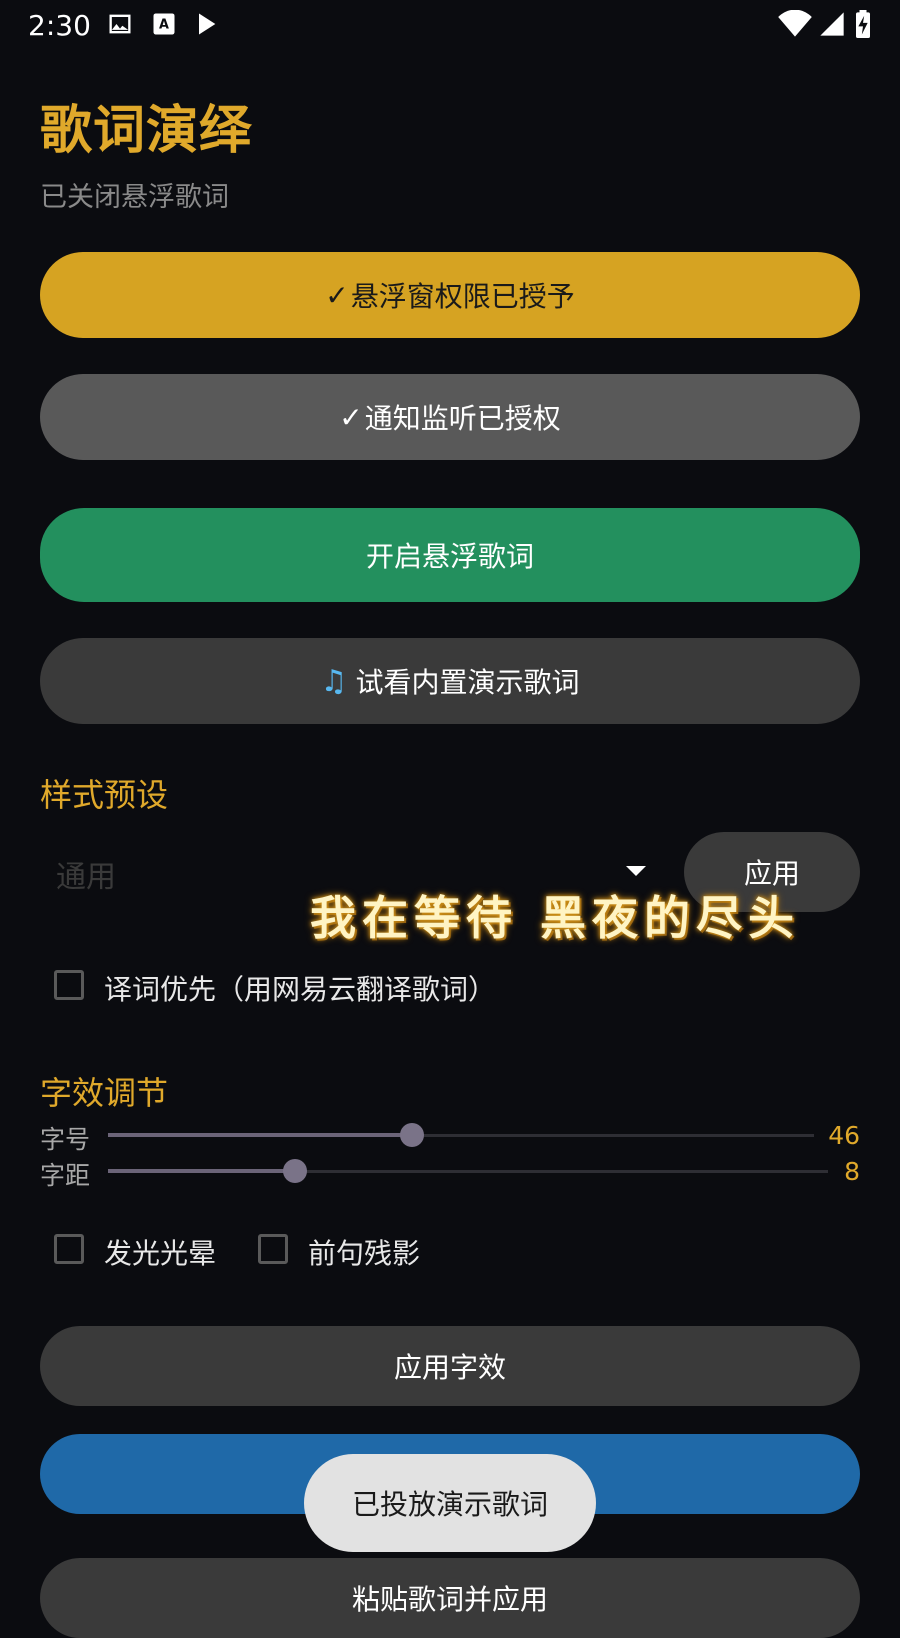  I want to click on apply-effects-button: 应用字效, so click(450, 1366).